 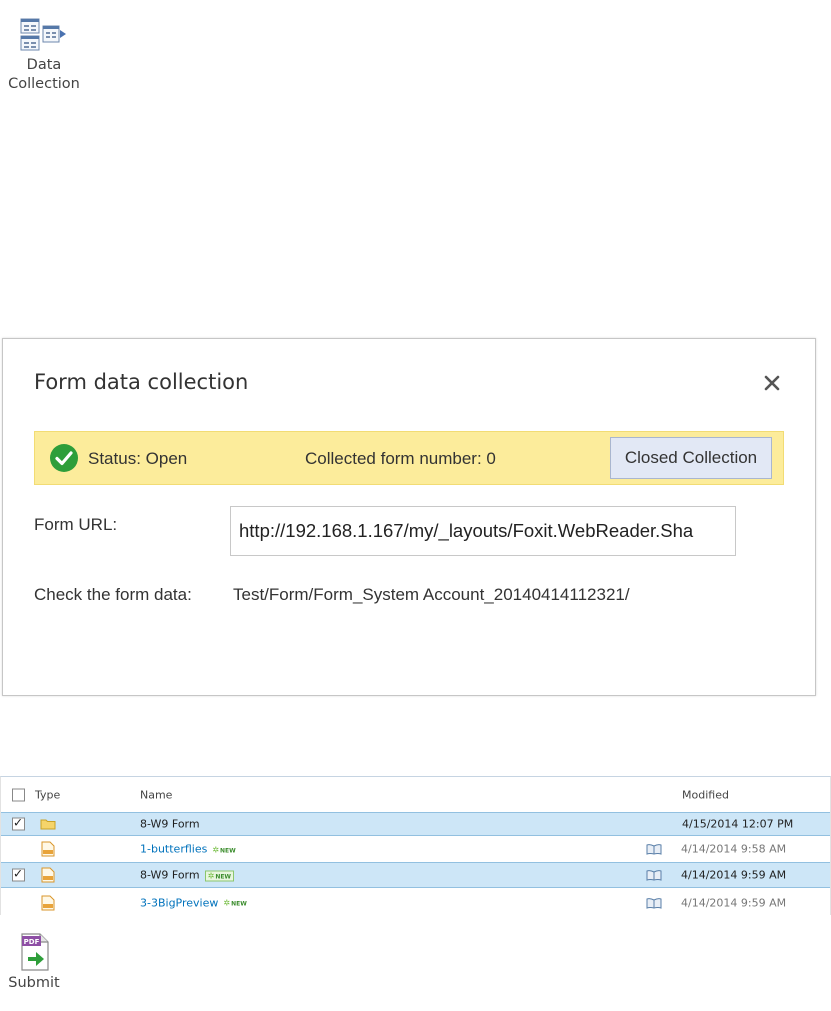 I want to click on row-name: 8-W9 Form, so click(x=170, y=824).